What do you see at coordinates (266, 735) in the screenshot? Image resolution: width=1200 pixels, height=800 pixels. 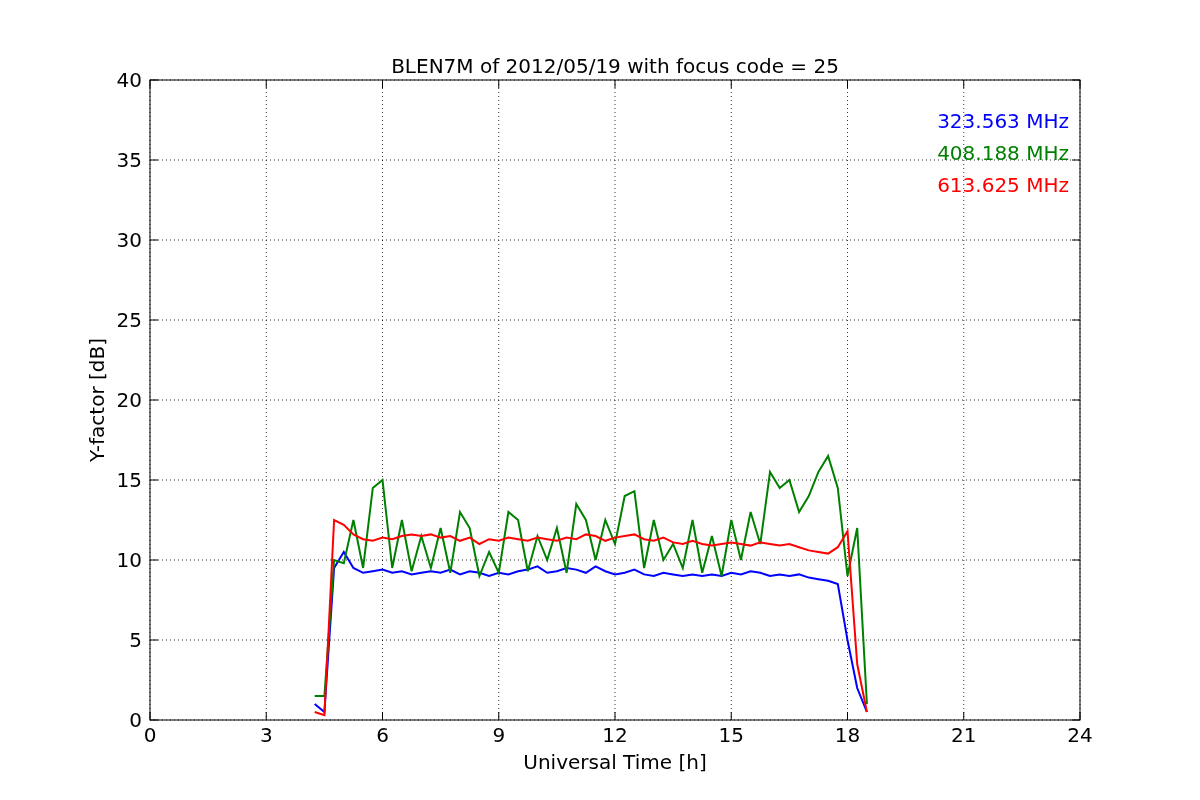 I see `x-tick-label: 3` at bounding box center [266, 735].